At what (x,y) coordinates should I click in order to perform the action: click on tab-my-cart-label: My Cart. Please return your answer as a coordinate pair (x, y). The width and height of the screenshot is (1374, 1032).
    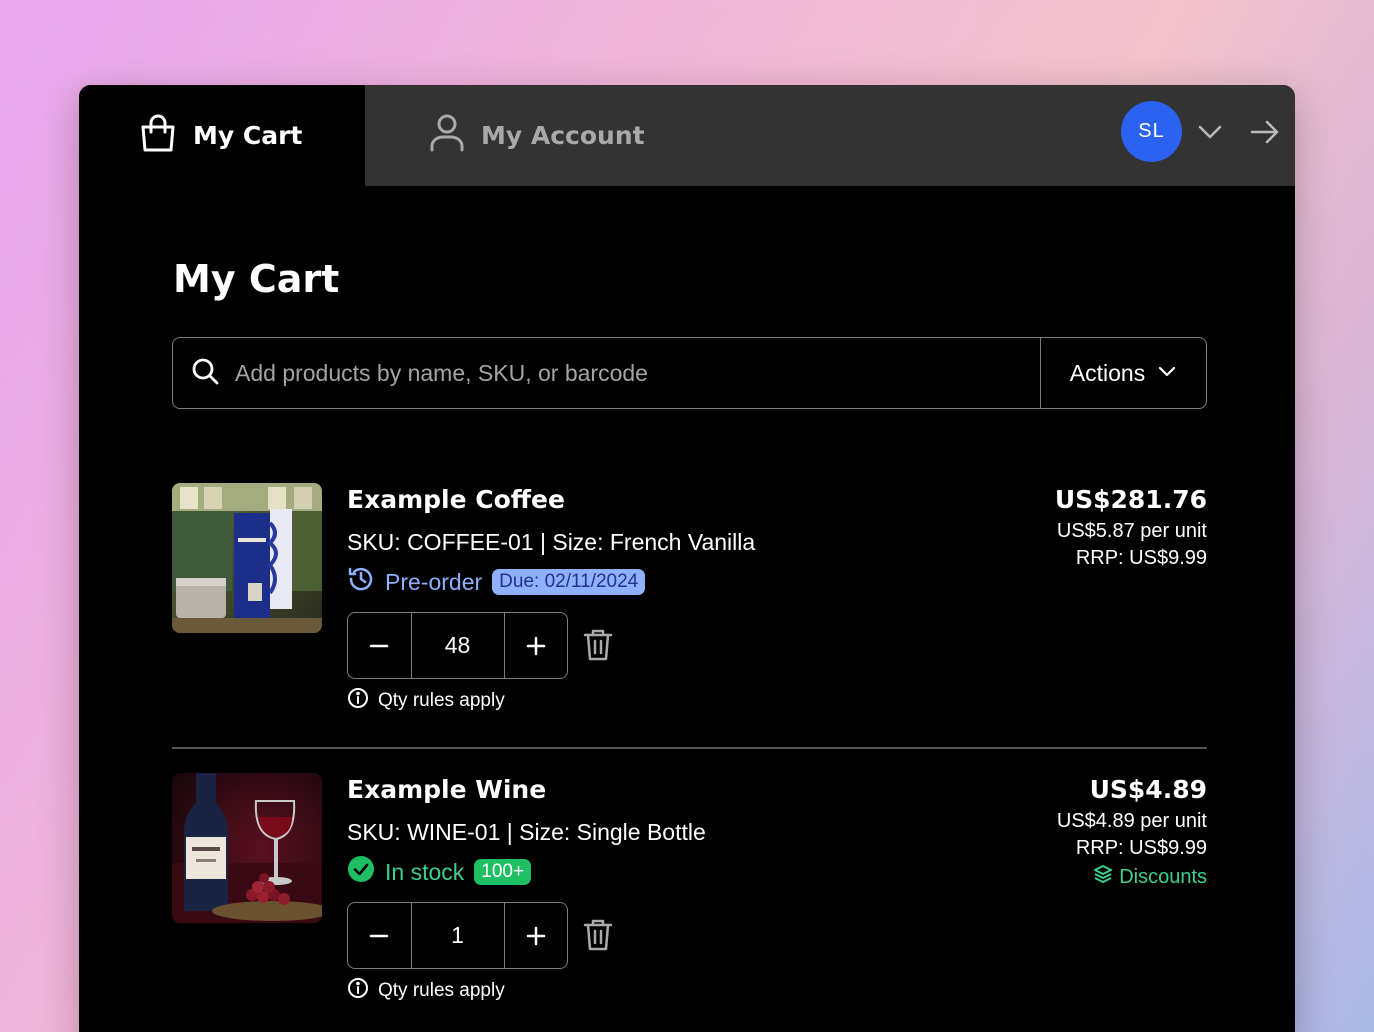
    Looking at the image, I should click on (248, 135).